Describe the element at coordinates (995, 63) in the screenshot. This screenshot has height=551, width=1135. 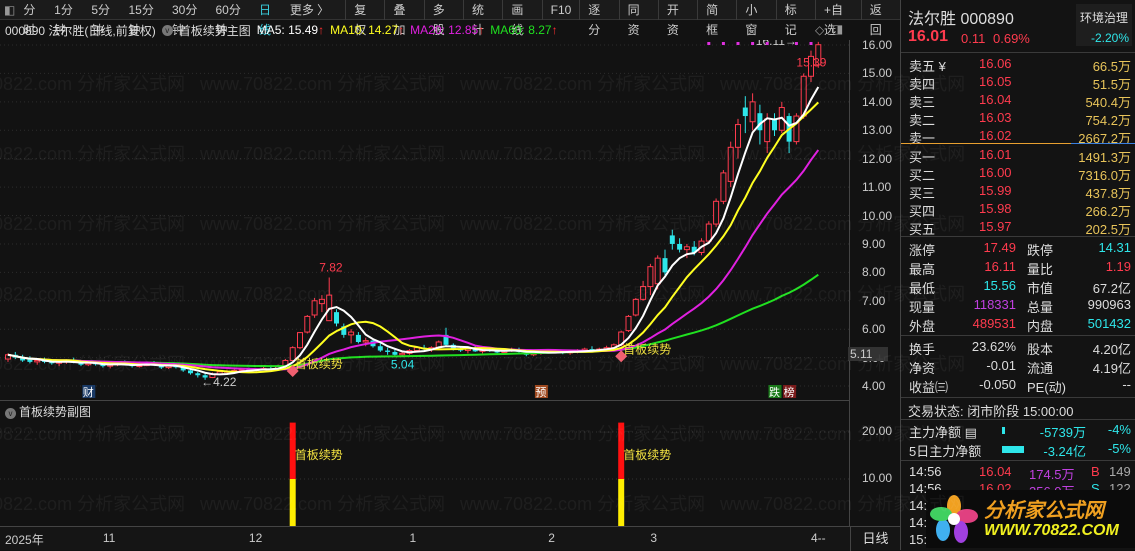
I see `level-price: 16.06` at that location.